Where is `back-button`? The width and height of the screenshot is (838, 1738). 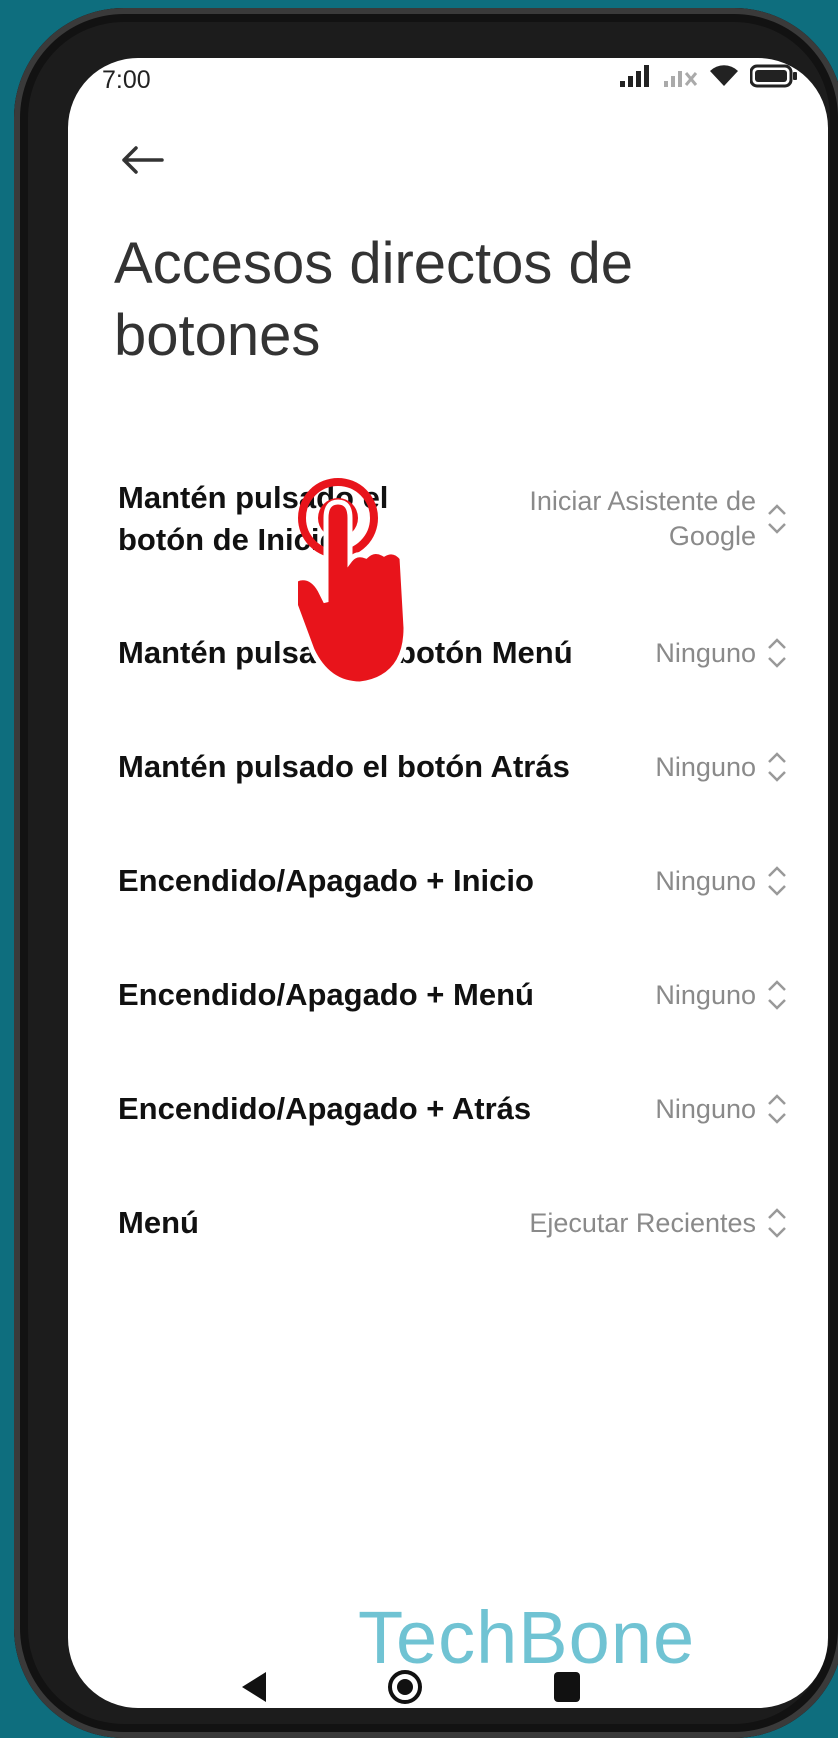 back-button is located at coordinates (142, 160).